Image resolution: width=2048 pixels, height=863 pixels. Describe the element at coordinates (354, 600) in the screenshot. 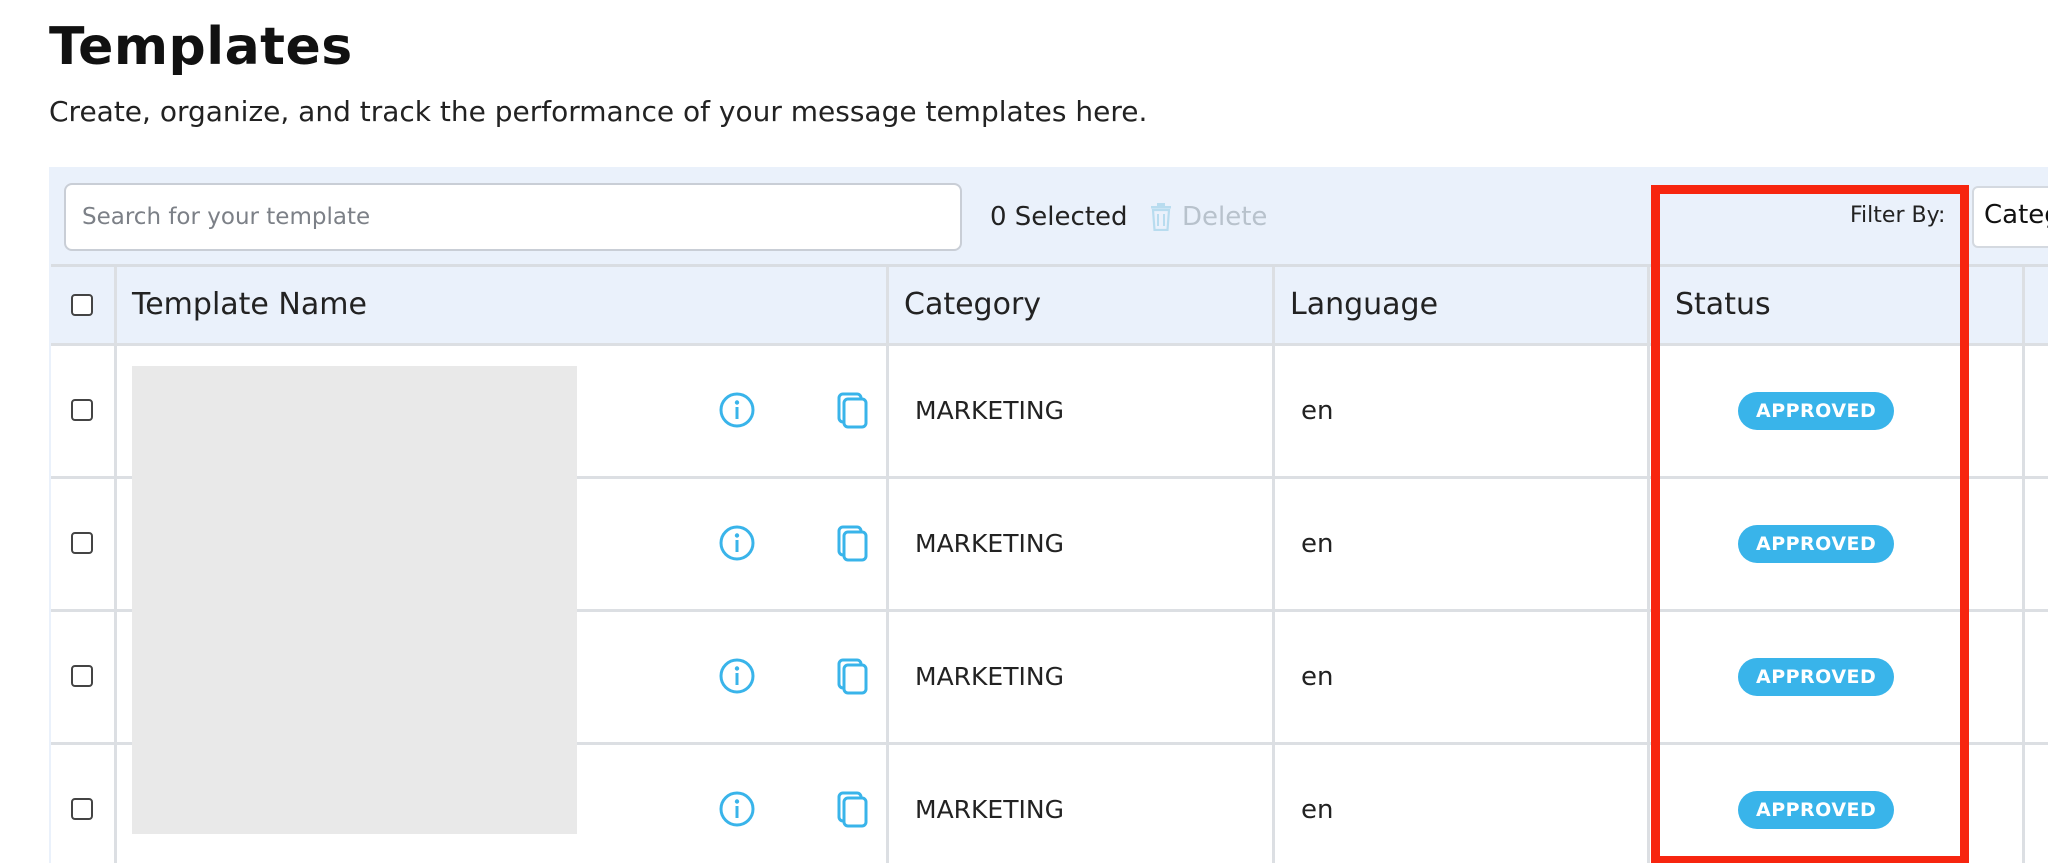

I see `template-name-redacted-area` at that location.